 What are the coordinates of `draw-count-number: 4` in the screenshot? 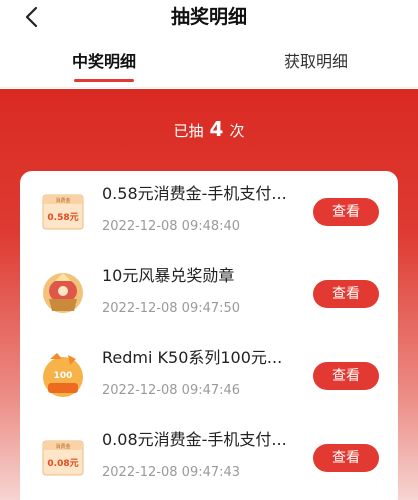 It's located at (216, 129).